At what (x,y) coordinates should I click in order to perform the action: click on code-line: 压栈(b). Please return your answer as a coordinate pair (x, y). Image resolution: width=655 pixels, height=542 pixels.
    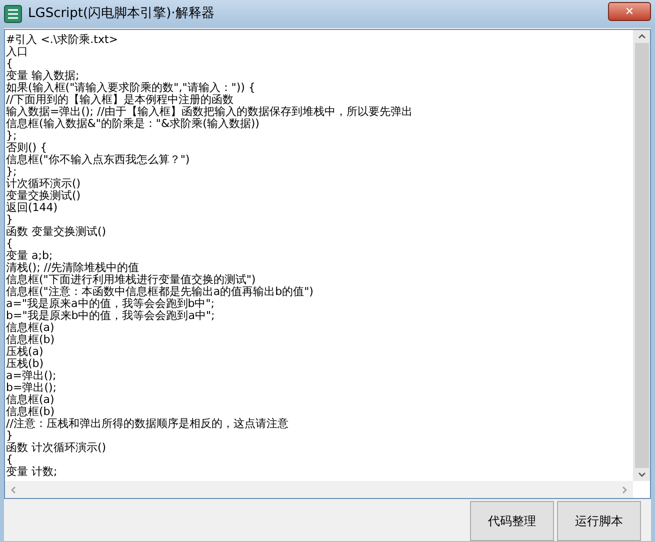
    Looking at the image, I should click on (25, 364).